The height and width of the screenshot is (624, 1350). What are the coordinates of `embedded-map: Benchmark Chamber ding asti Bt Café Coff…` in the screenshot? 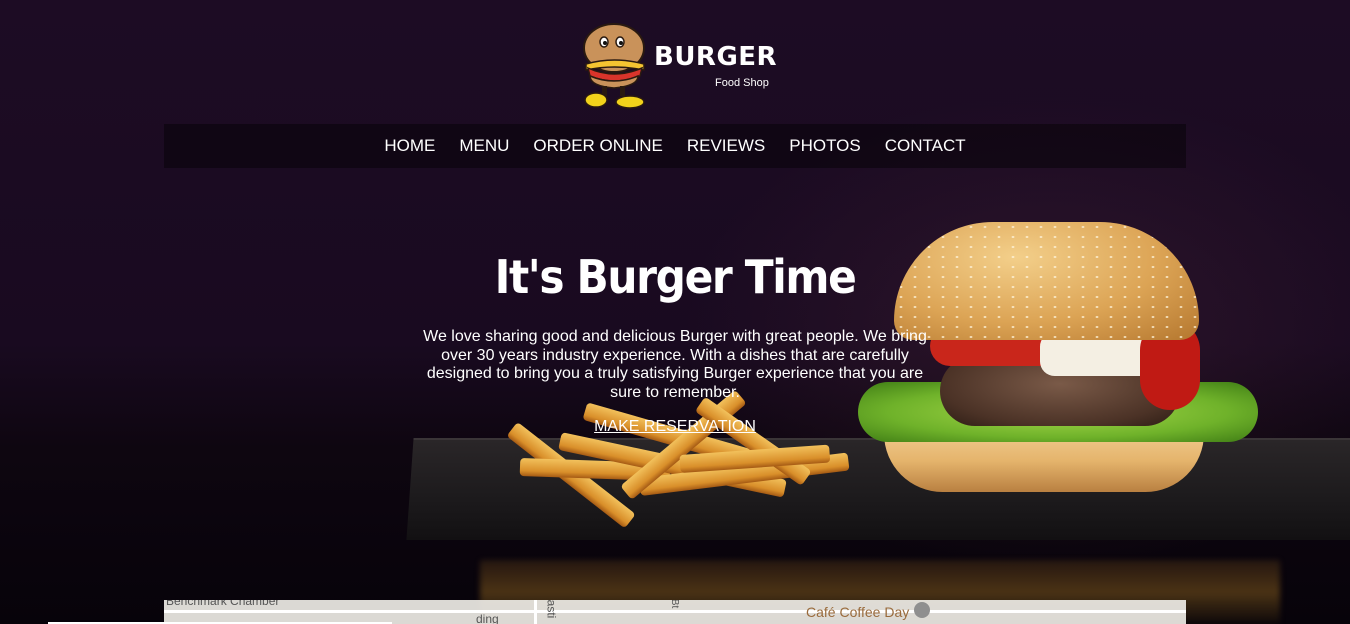 It's located at (675, 612).